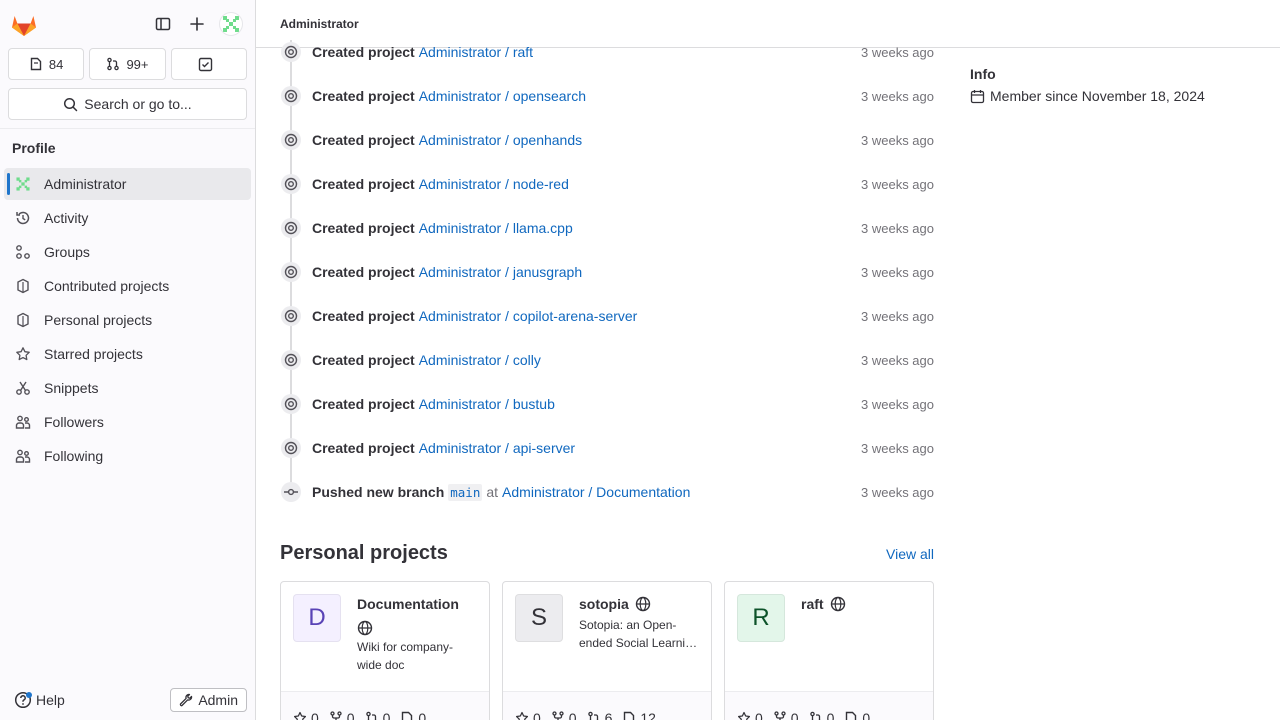 The image size is (1280, 720). I want to click on sidebar-item-activity: Activity, so click(127, 218).